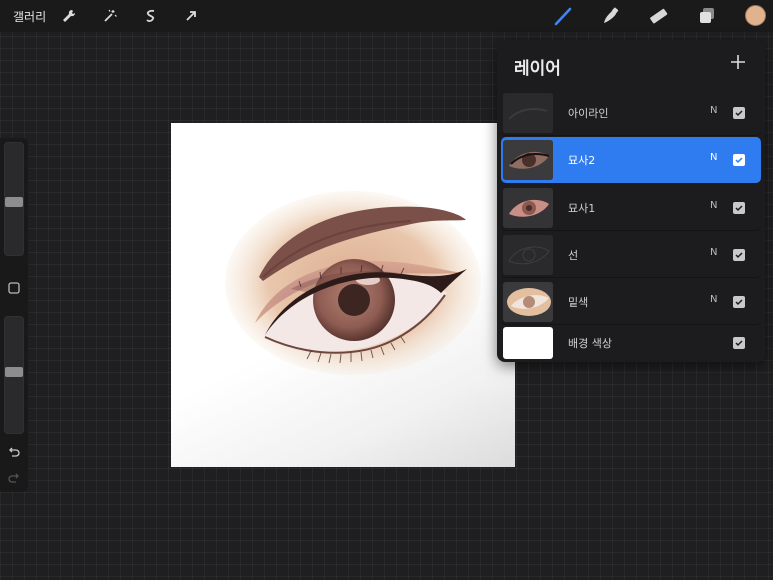 This screenshot has height=580, width=773. Describe the element at coordinates (631, 302) in the screenshot. I see `layer-row-base-color: 밑색 N` at that location.